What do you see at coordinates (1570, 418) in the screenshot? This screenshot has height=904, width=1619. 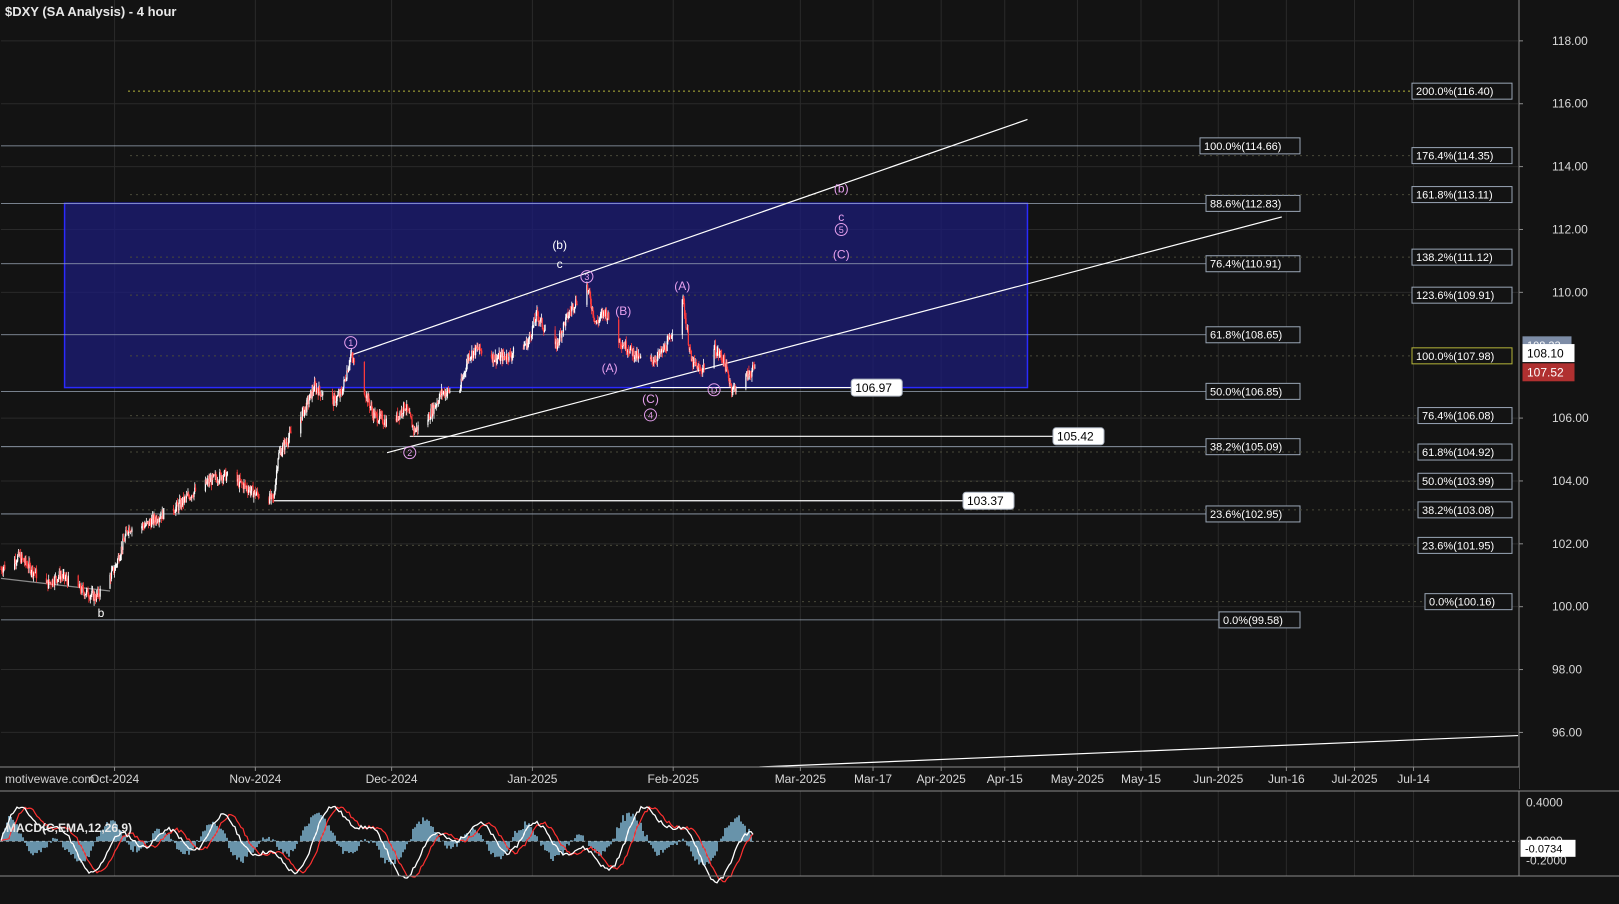 I see `price-tick-label-5: 106.00` at bounding box center [1570, 418].